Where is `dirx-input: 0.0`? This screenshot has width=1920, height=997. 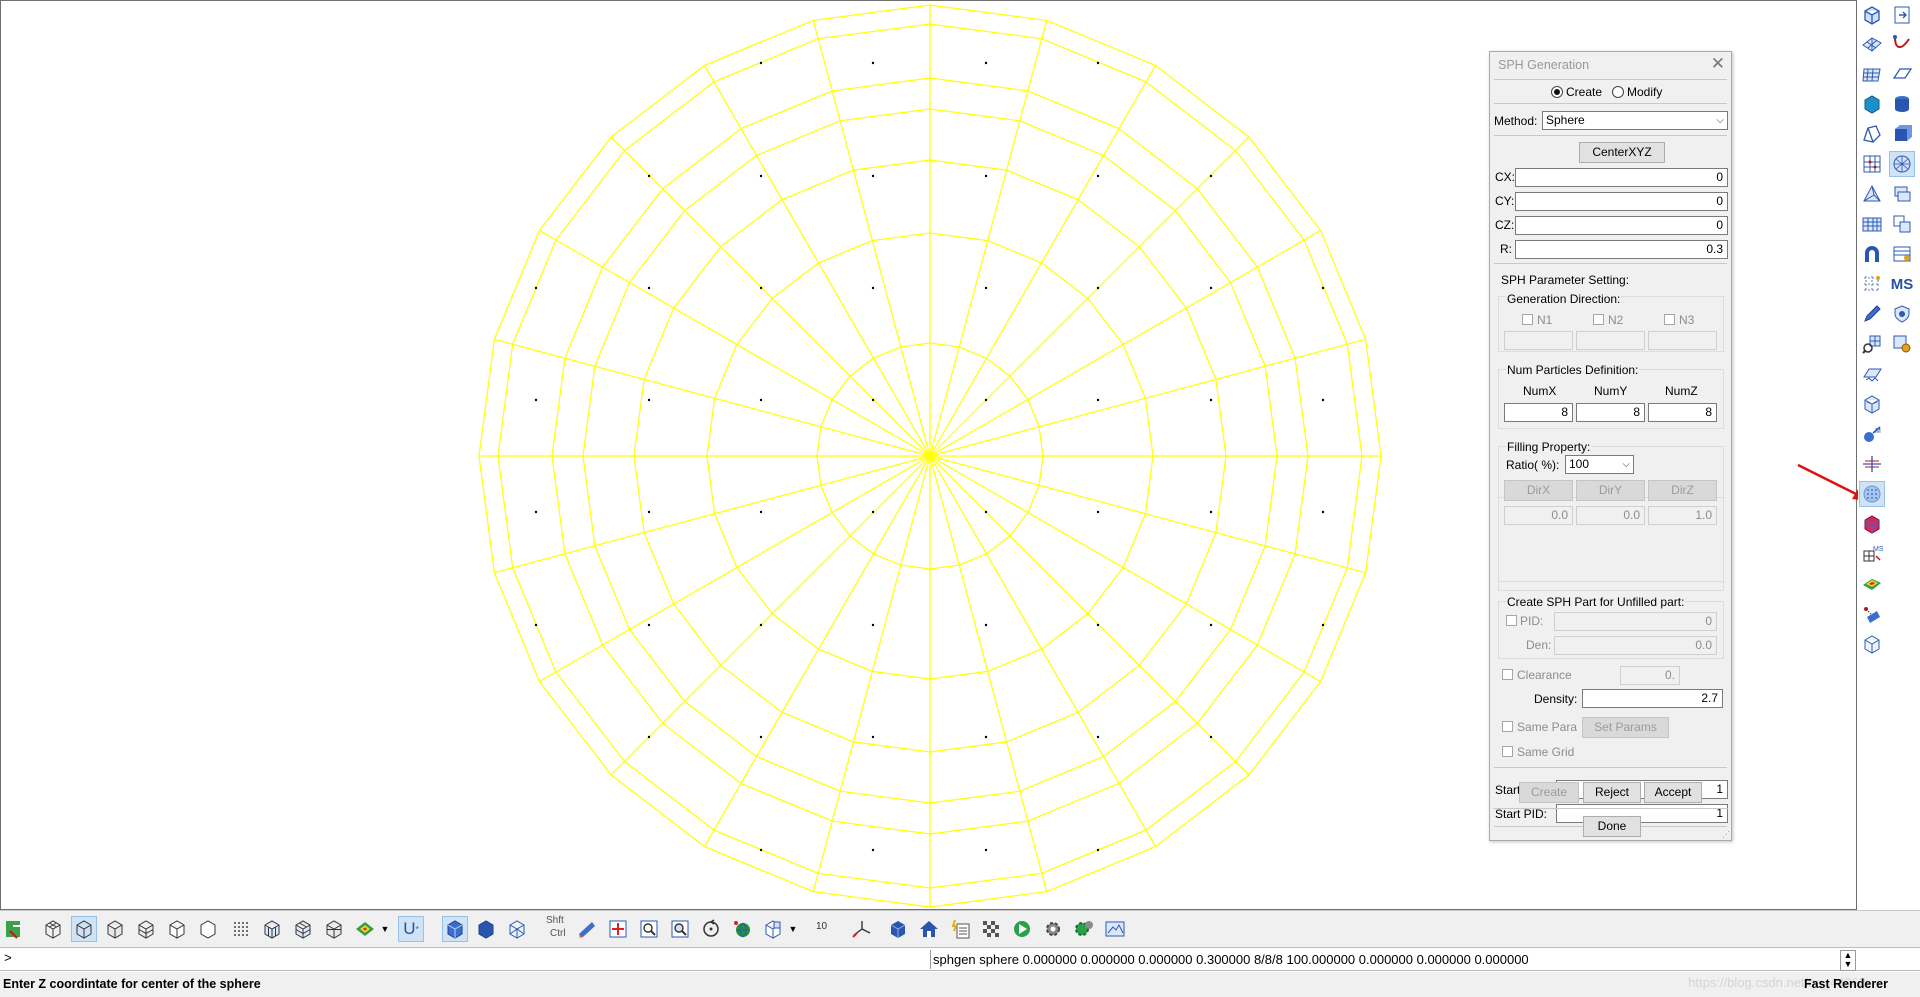 dirx-input: 0.0 is located at coordinates (1538, 515).